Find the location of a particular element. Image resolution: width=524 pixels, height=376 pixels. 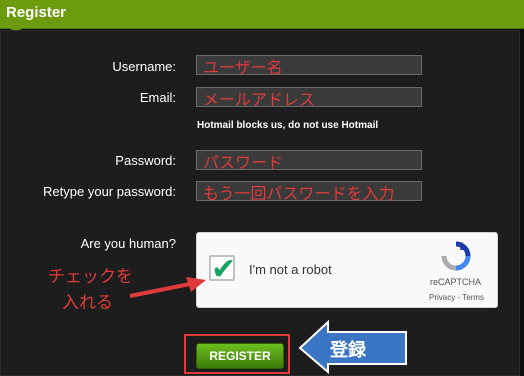

password-annotation: パスワード is located at coordinates (243, 162).